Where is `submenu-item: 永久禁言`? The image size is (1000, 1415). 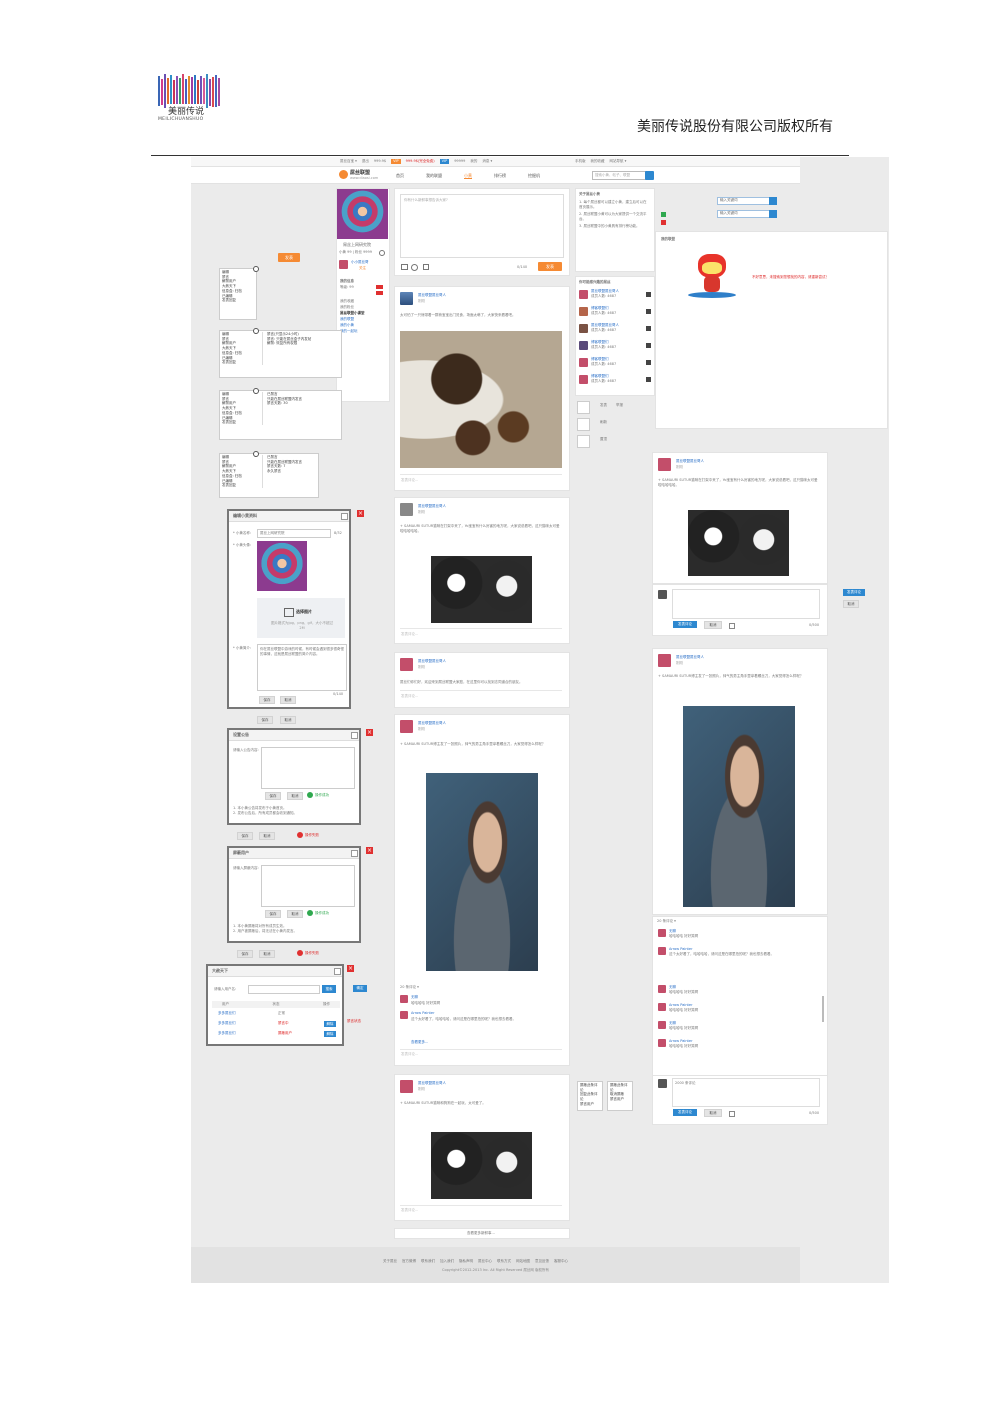
submenu-item: 永久禁言 is located at coordinates (284, 471).